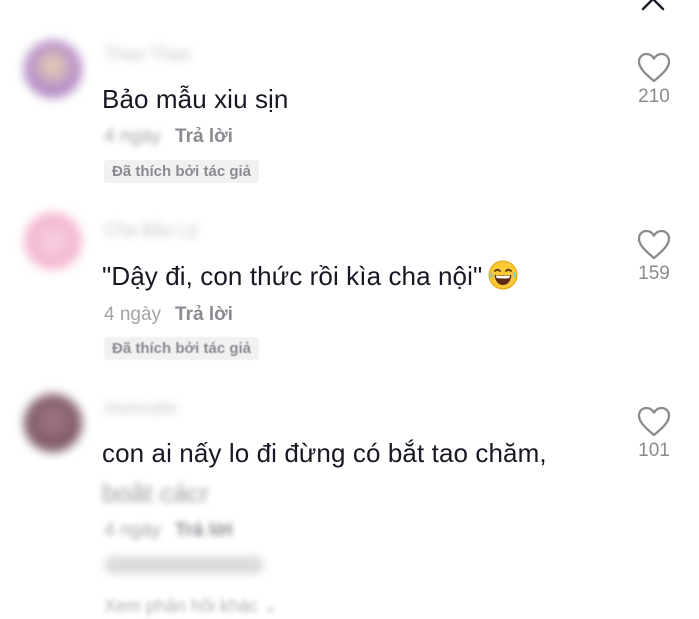  I want to click on comment-meta: 4 ngày Trả lời, so click(168, 531).